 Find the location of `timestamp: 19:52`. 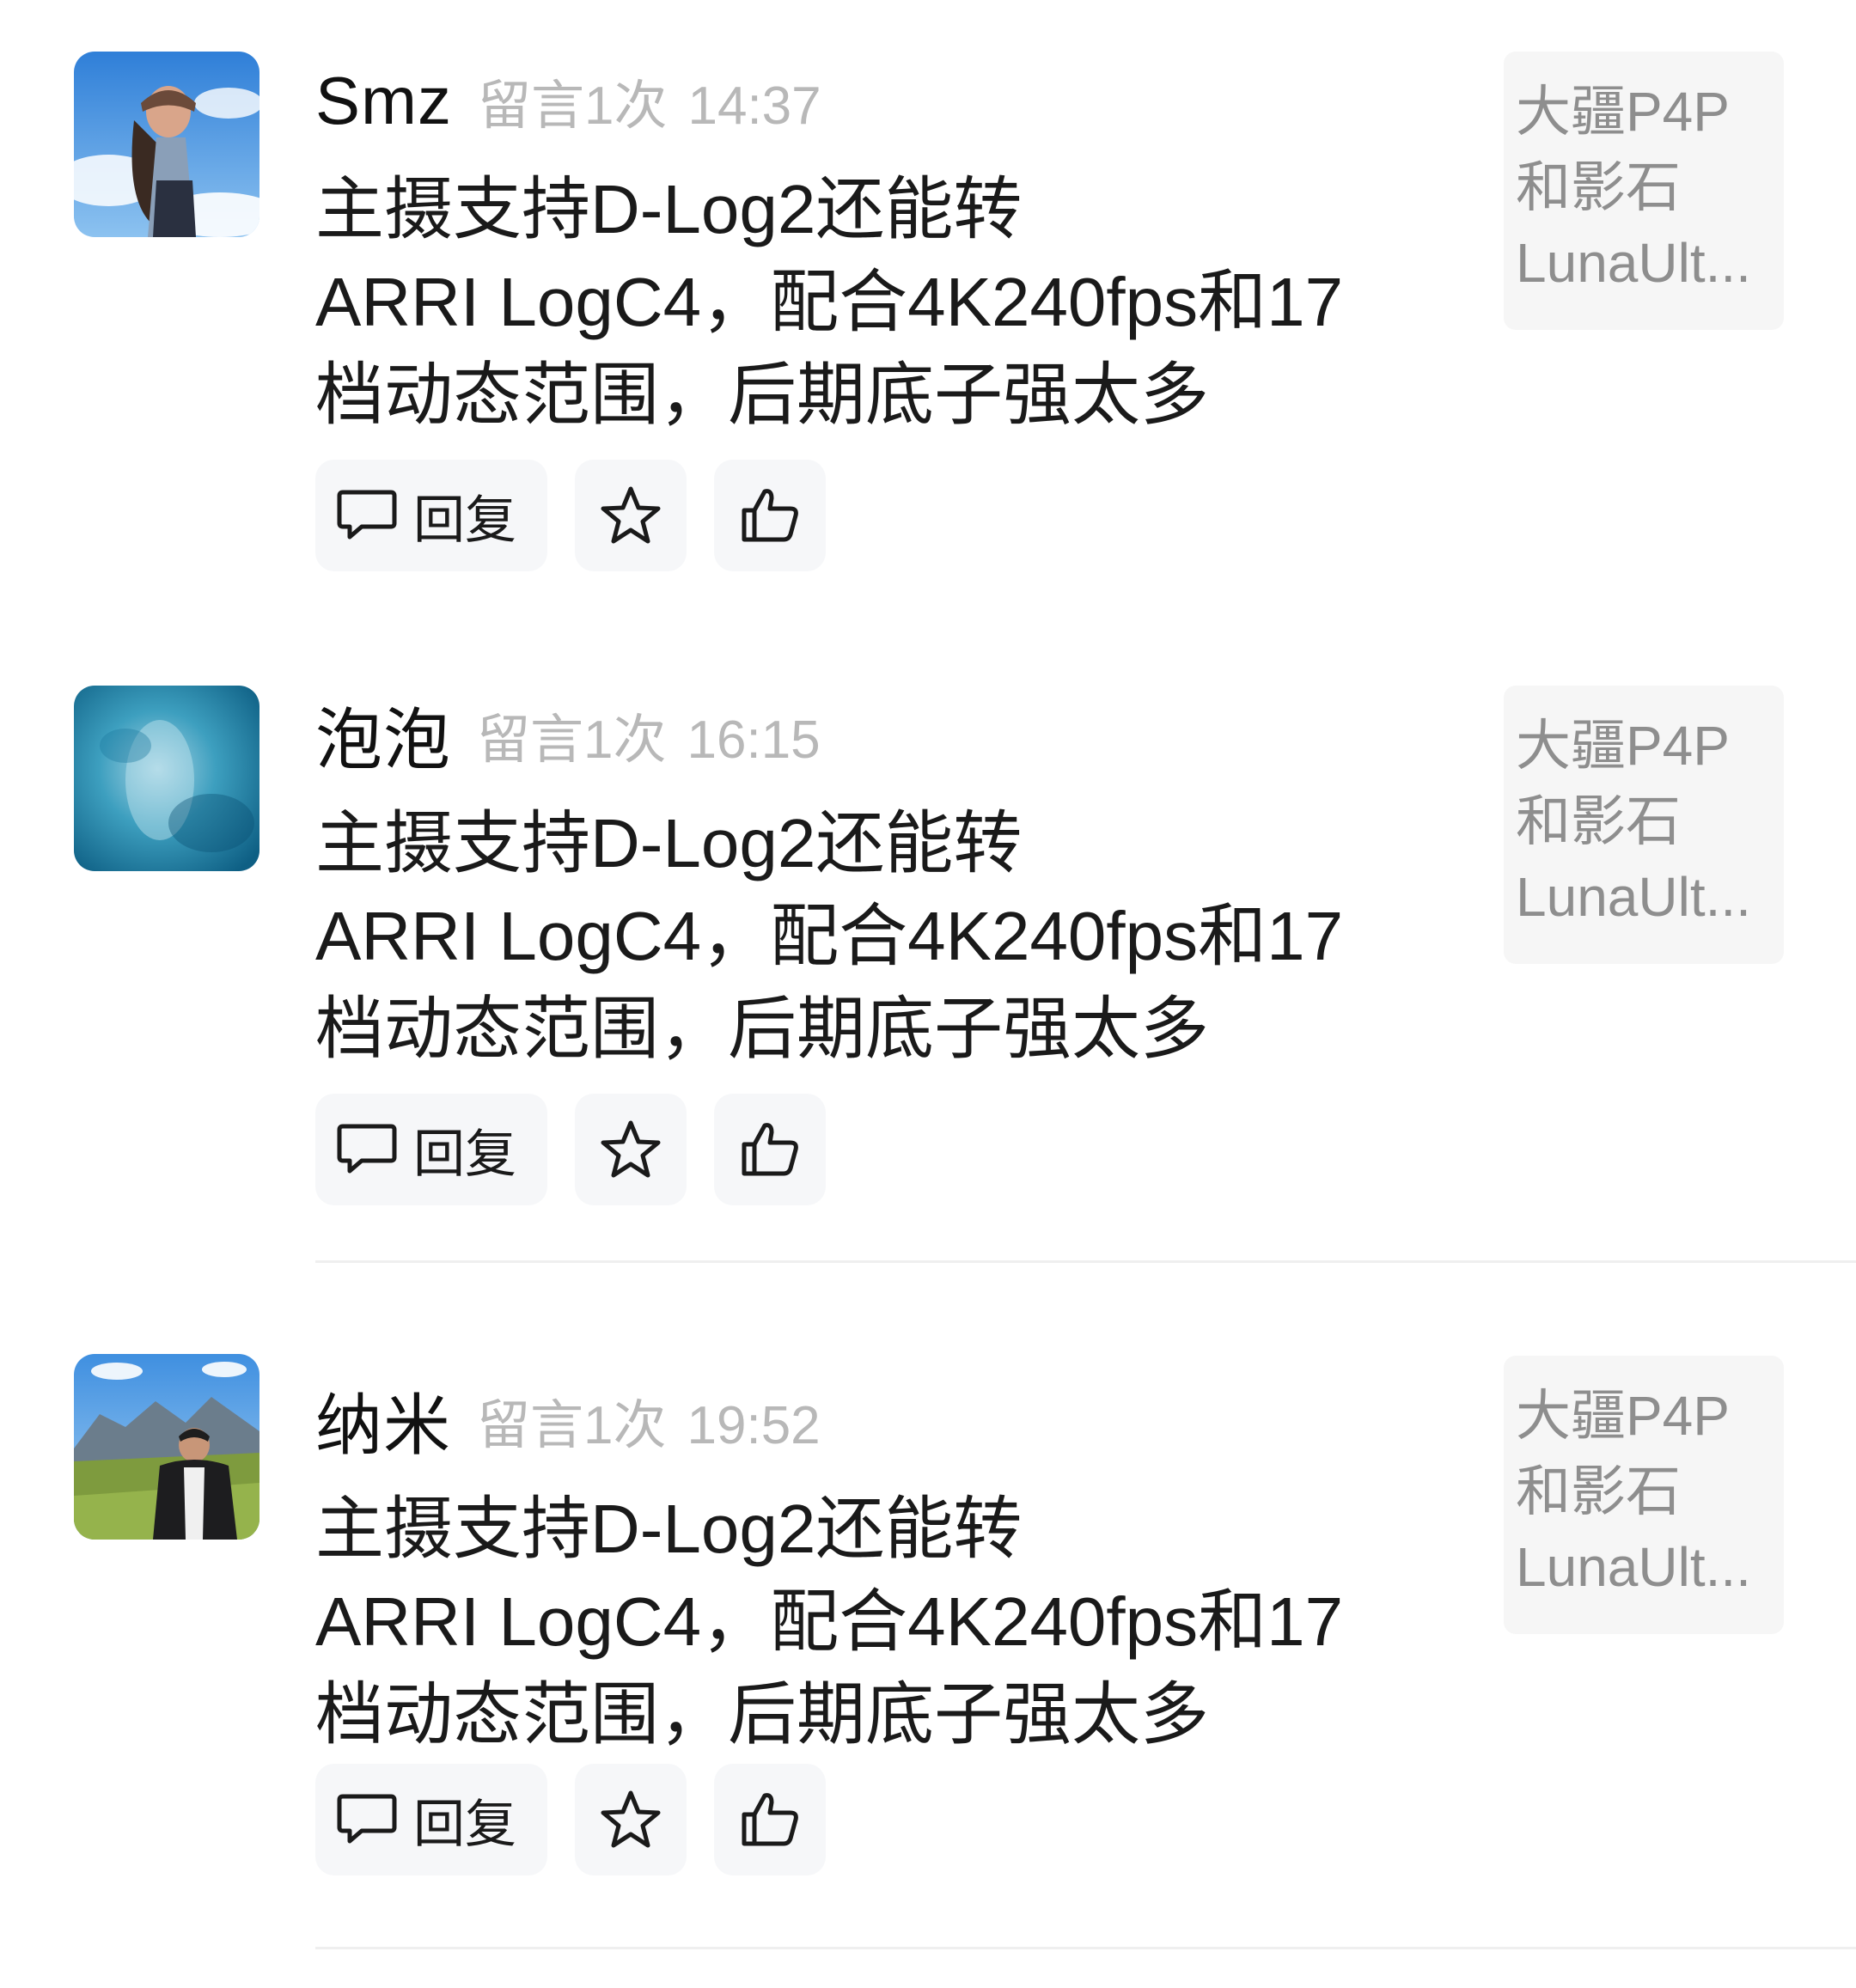

timestamp: 19:52 is located at coordinates (754, 1425).